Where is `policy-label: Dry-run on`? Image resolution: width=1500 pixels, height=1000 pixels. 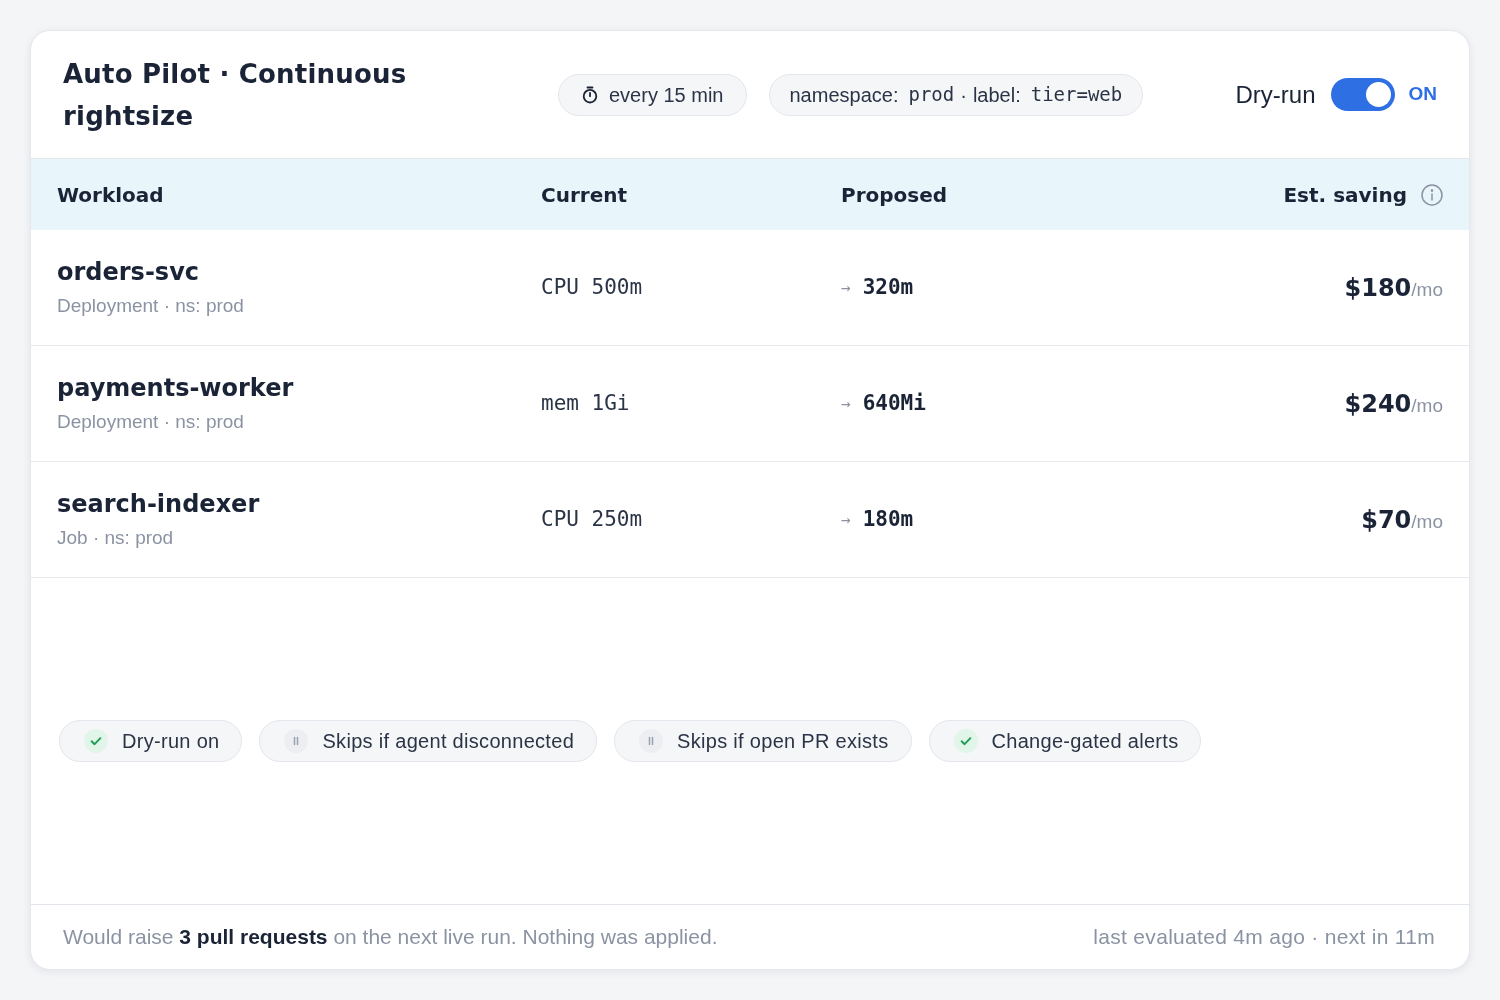 policy-label: Dry-run on is located at coordinates (171, 741).